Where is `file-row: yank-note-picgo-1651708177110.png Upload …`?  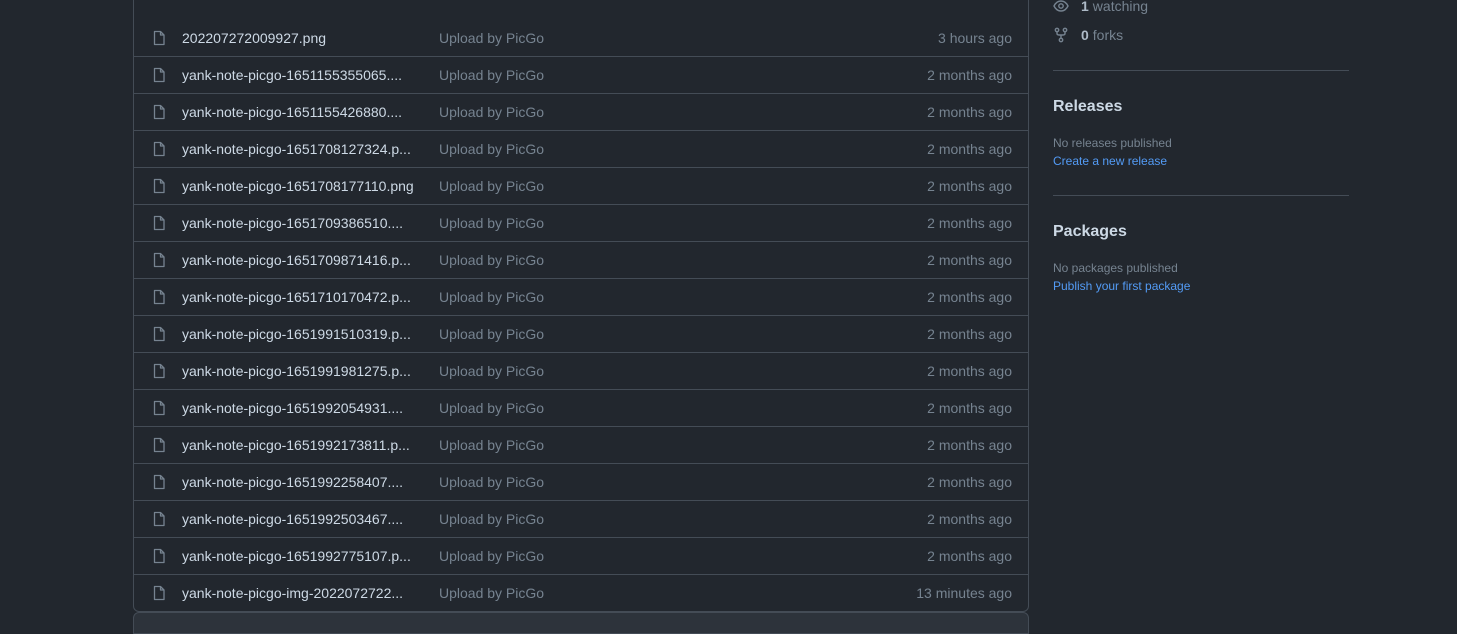 file-row: yank-note-picgo-1651708177110.png Upload … is located at coordinates (581, 185).